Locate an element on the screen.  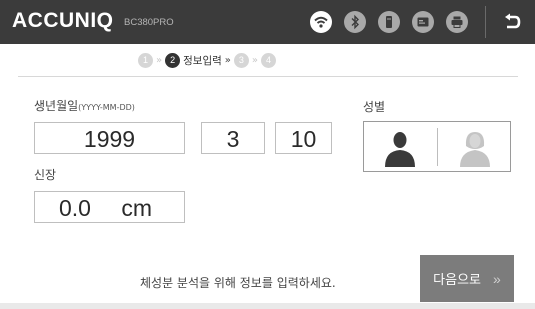
printer-icon-graphic is located at coordinates (457, 22).